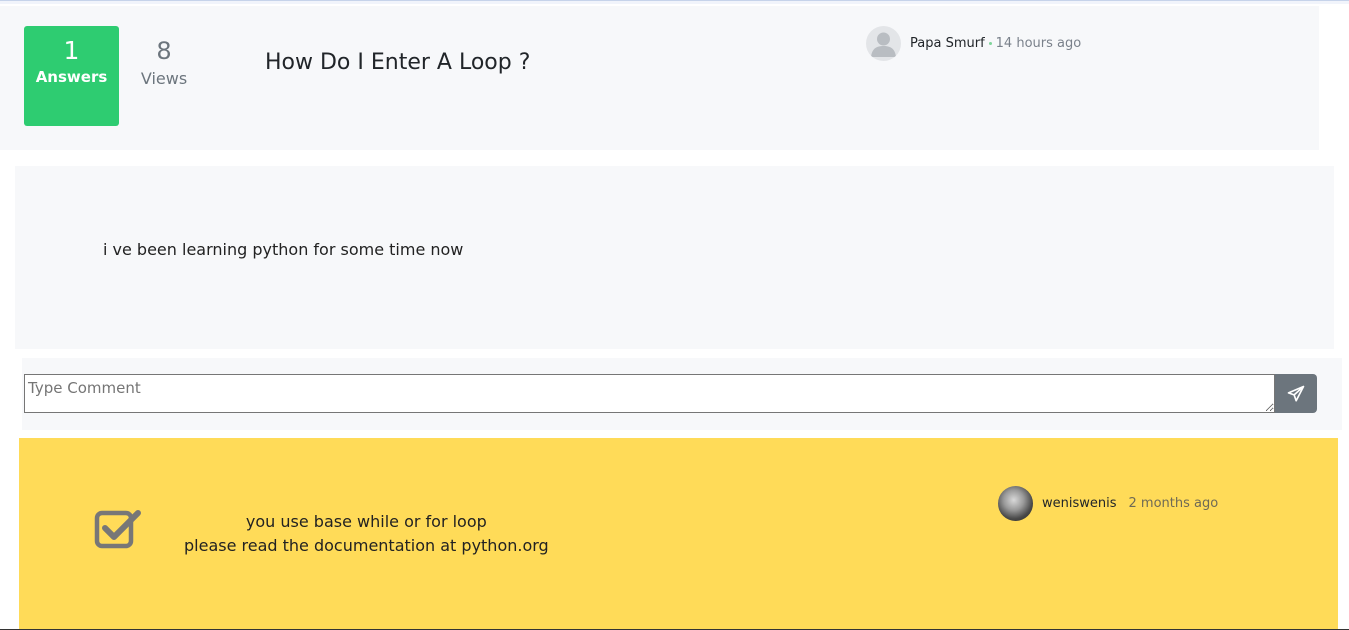 This screenshot has height=630, width=1349. I want to click on answers-count: 1, so click(71, 50).